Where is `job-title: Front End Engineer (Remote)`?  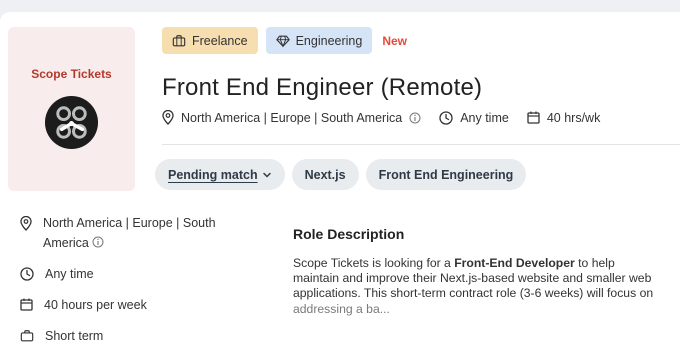 job-title: Front End Engineer (Remote) is located at coordinates (322, 87).